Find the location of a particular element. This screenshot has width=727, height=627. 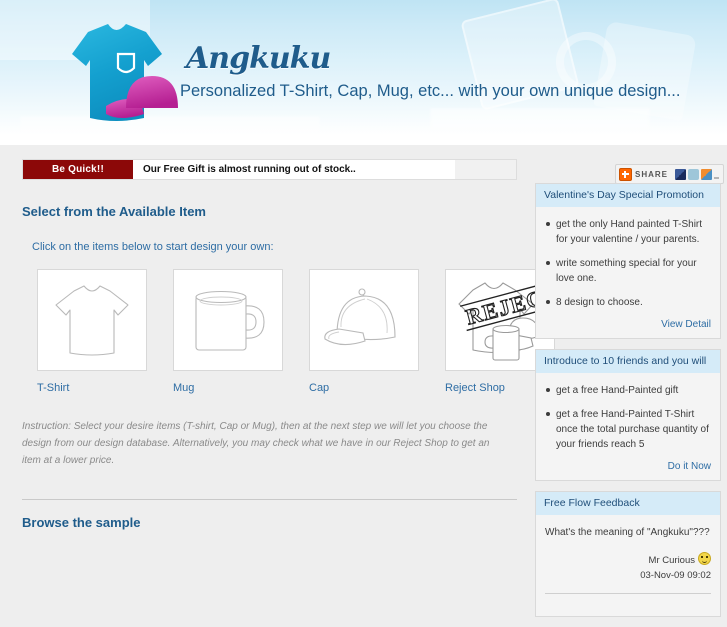

product-card-cap: Cap is located at coordinates (364, 331).